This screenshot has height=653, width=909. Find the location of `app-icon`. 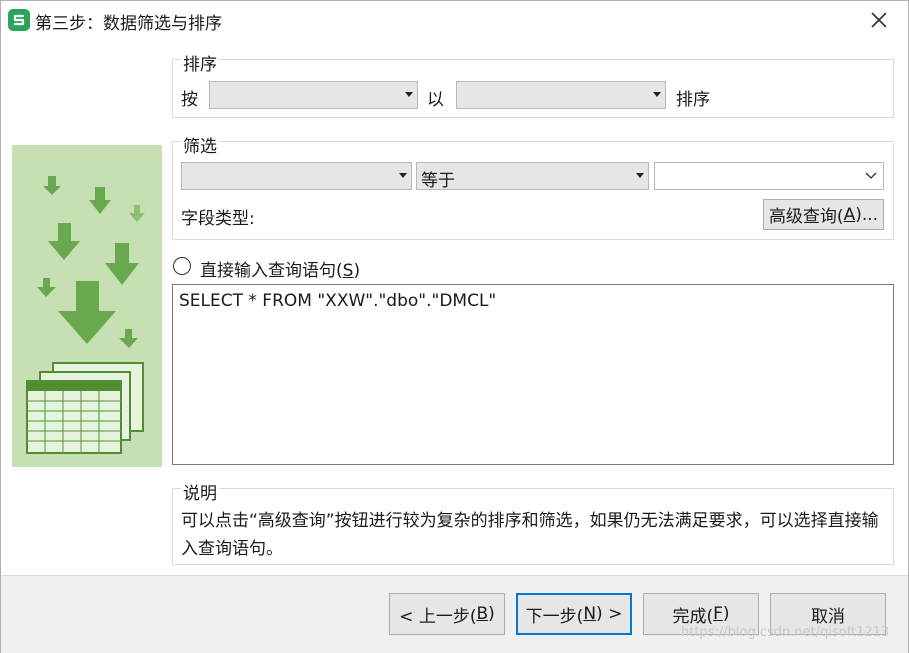

app-icon is located at coordinates (19, 20).